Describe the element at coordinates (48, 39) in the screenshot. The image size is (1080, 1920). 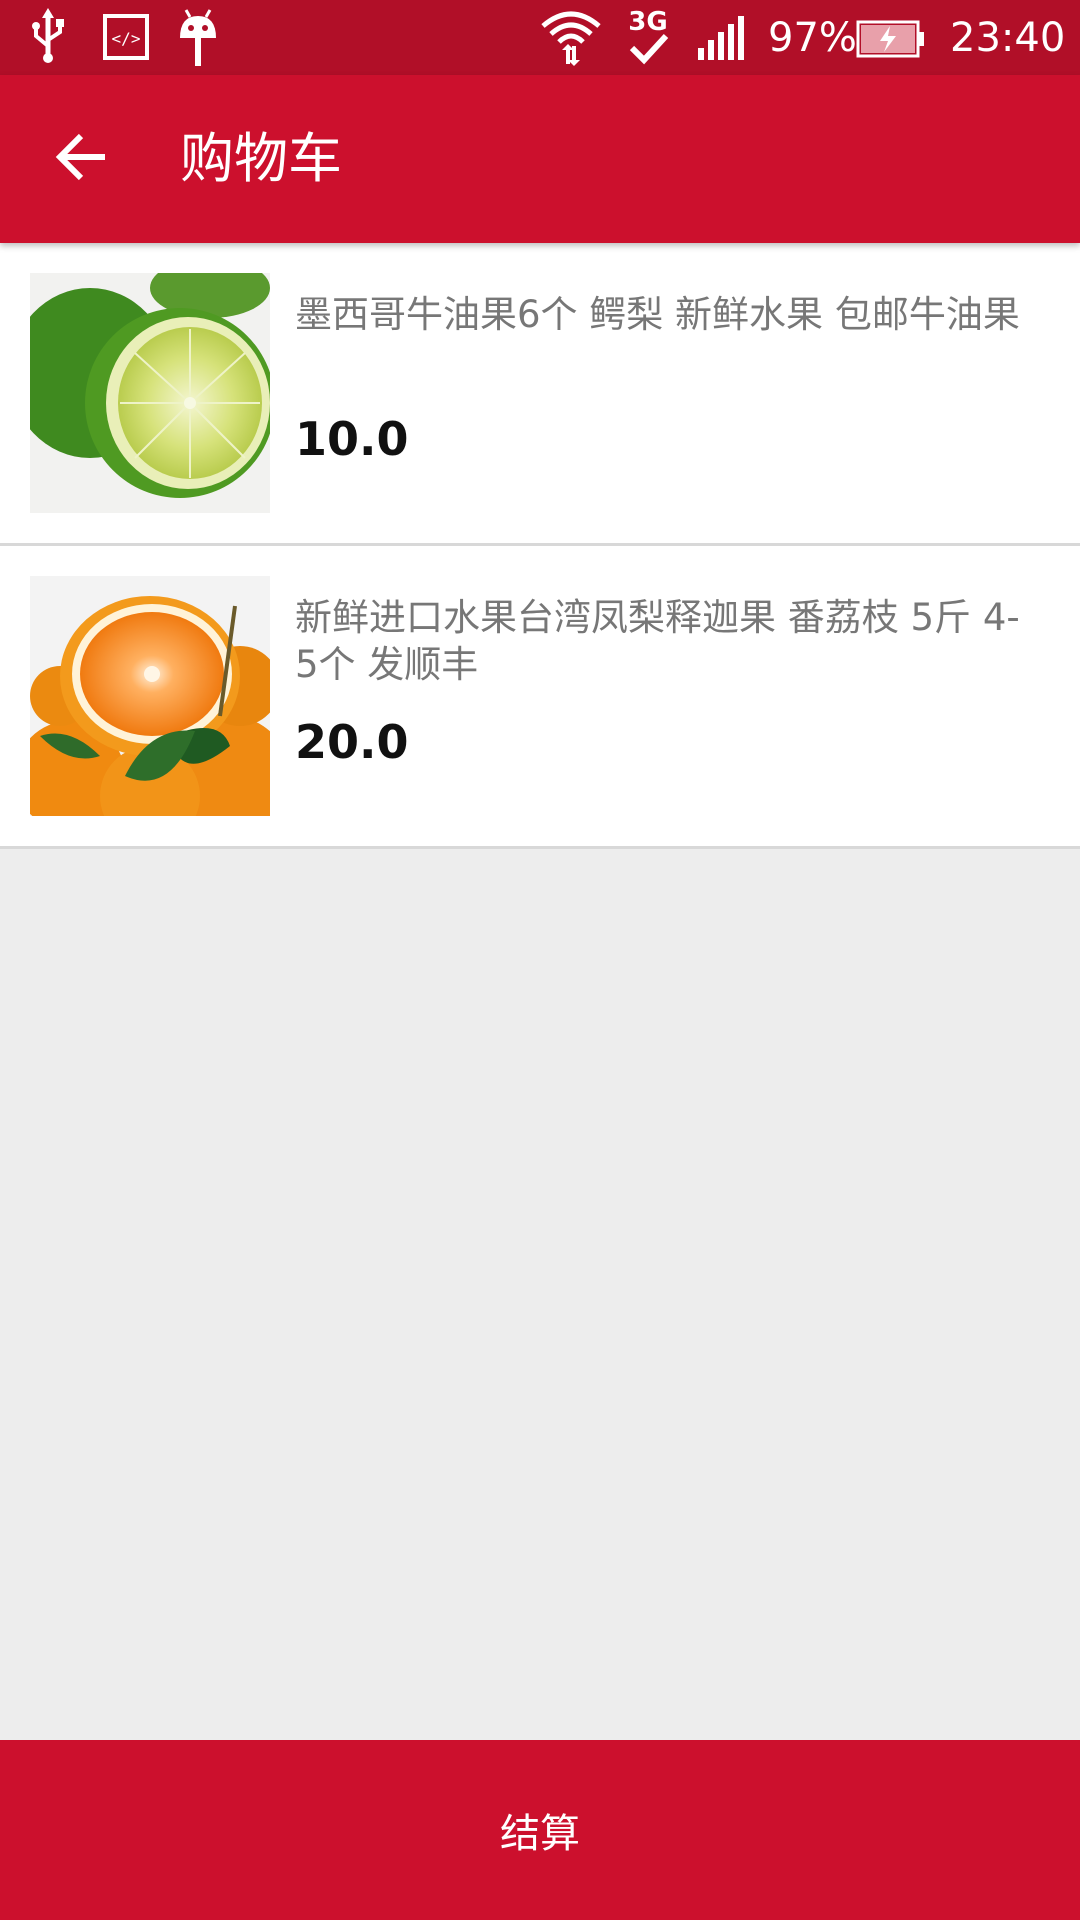
I see `usb-icon` at that location.